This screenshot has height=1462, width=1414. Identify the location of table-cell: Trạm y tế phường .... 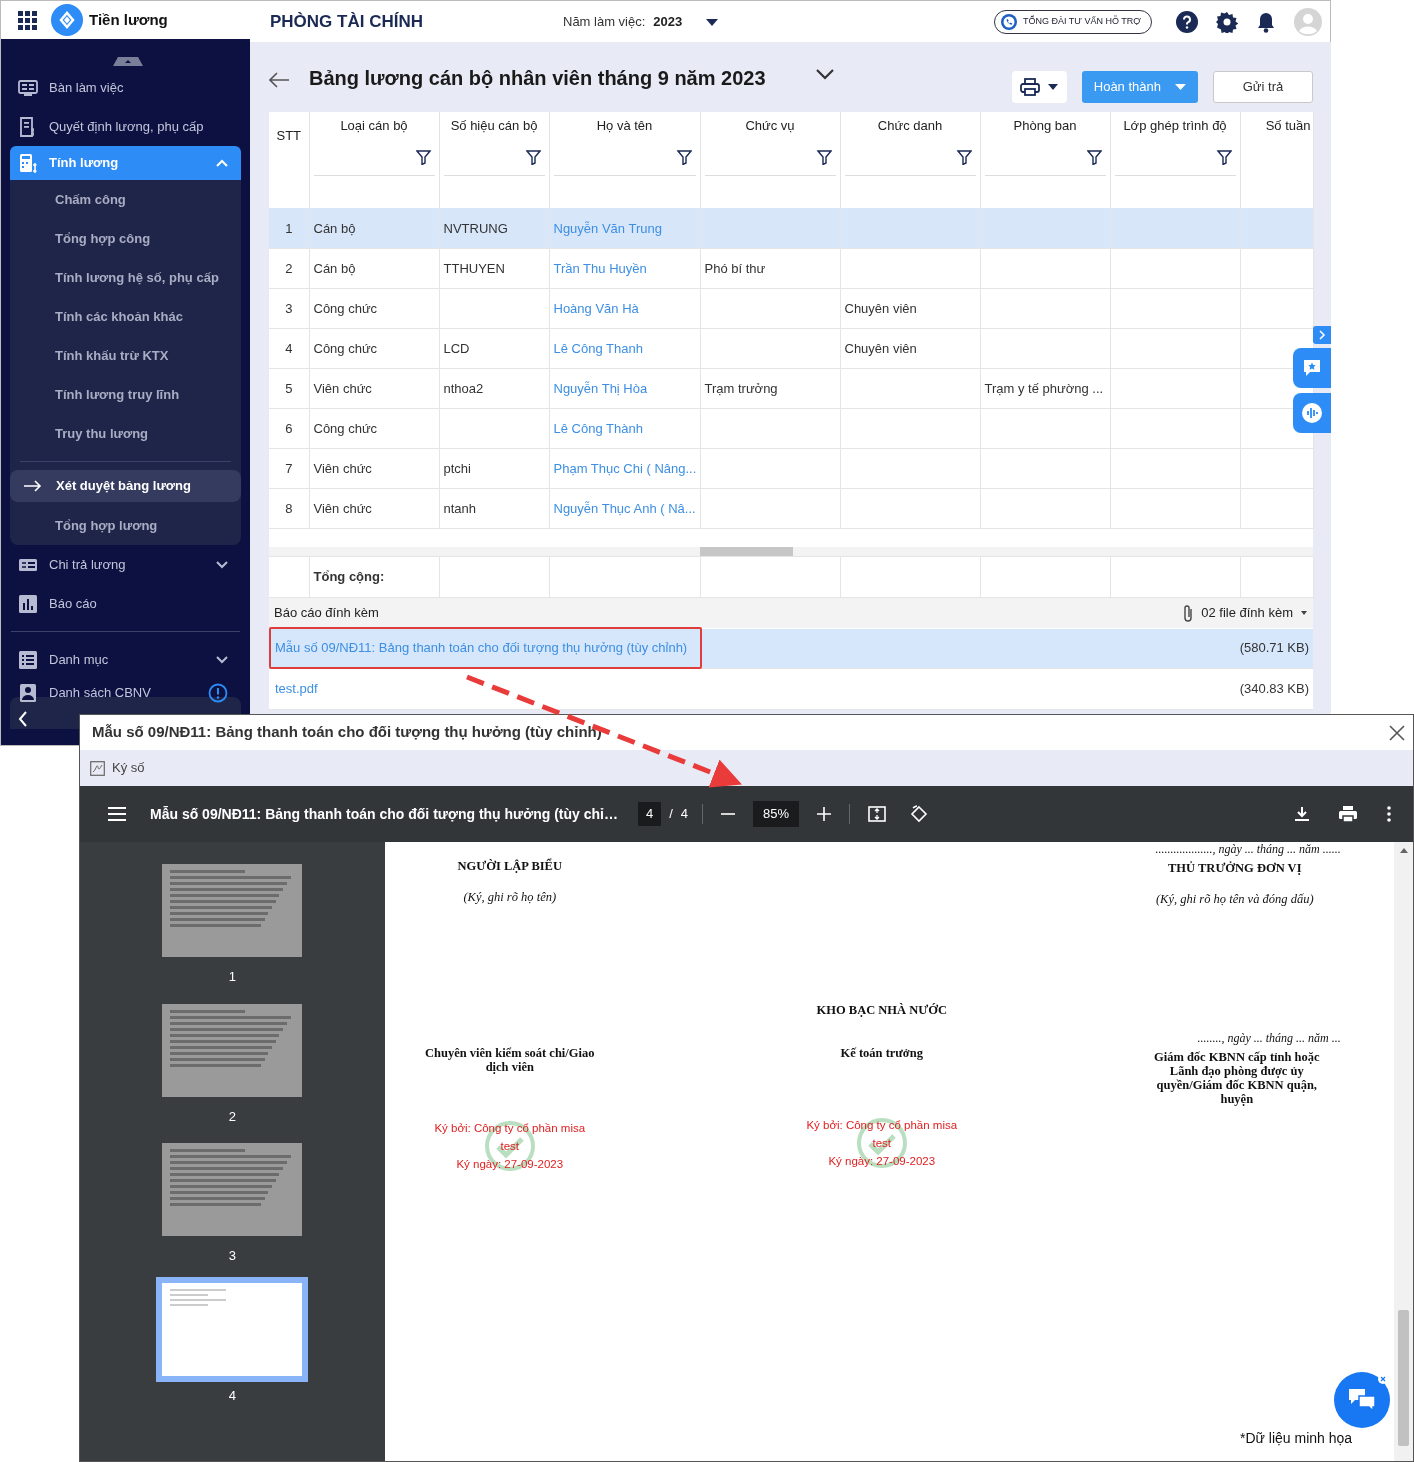
(1044, 388).